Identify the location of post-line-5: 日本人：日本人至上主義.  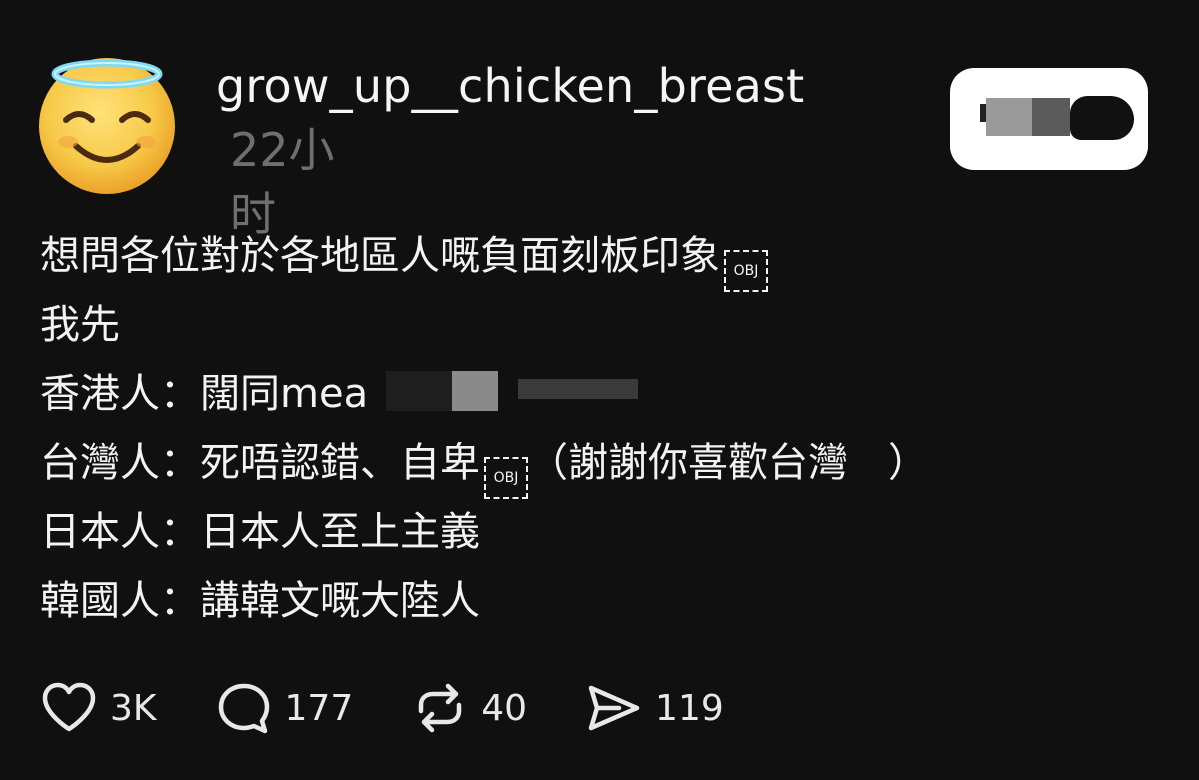
(600, 532).